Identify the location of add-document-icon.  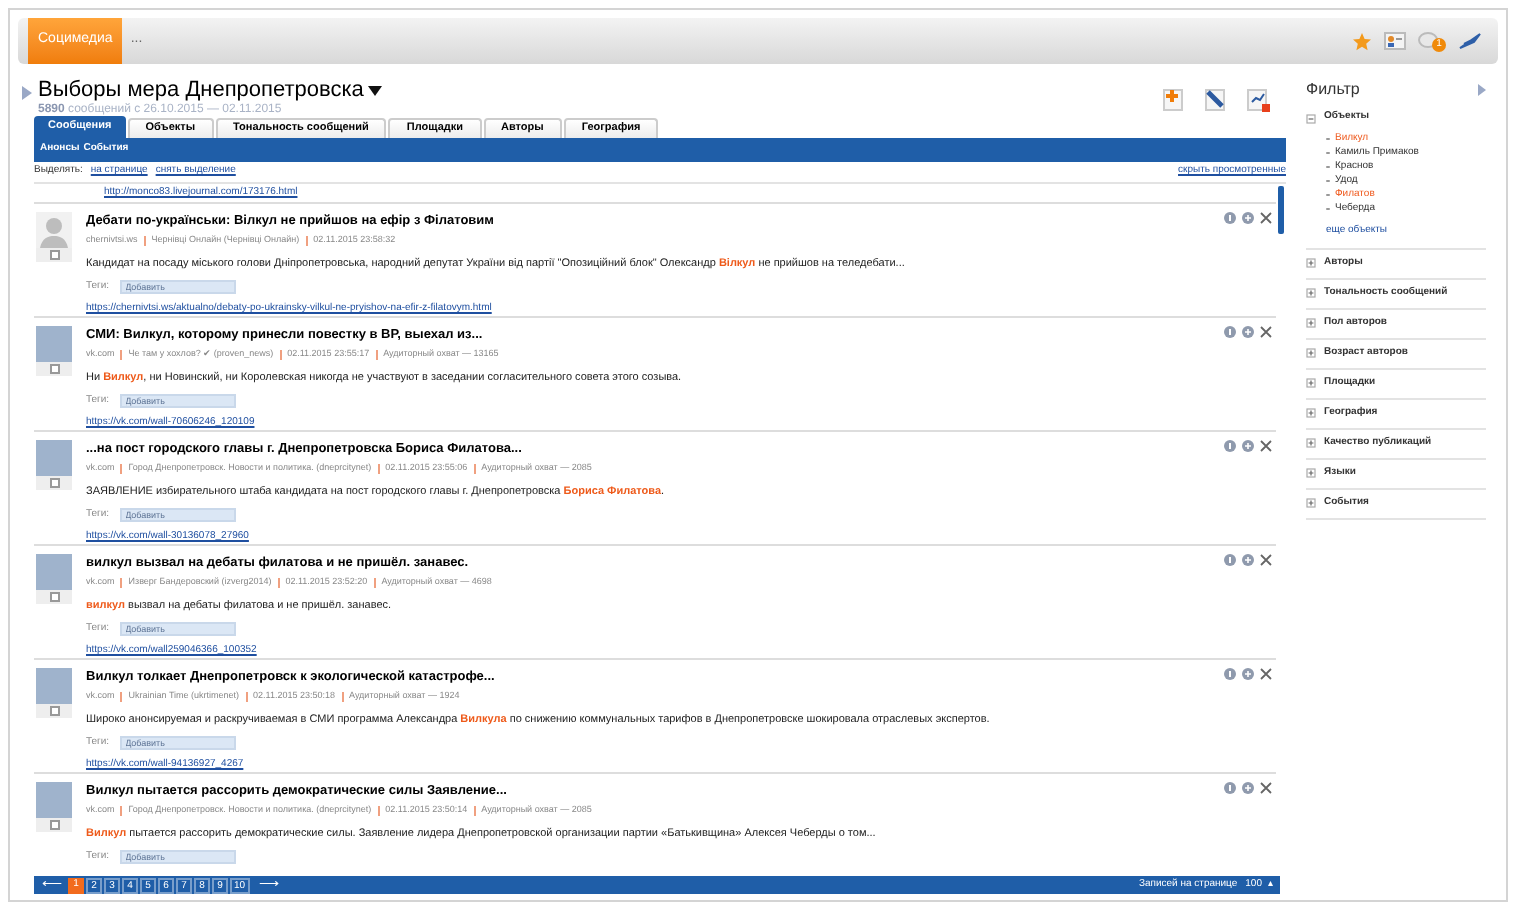
(1173, 100).